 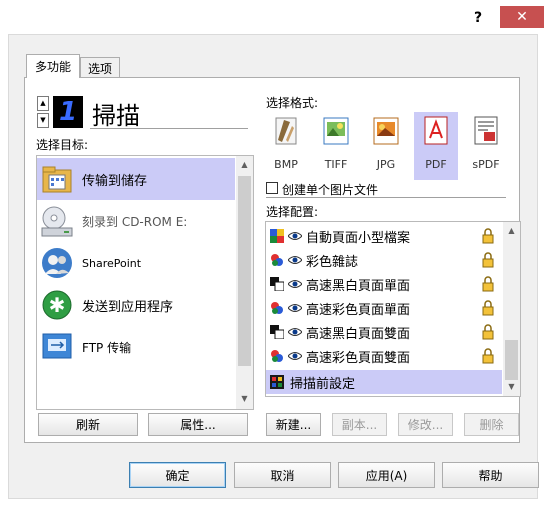 I want to click on destination-scrollbar: ▲ ▼, so click(x=244, y=282).